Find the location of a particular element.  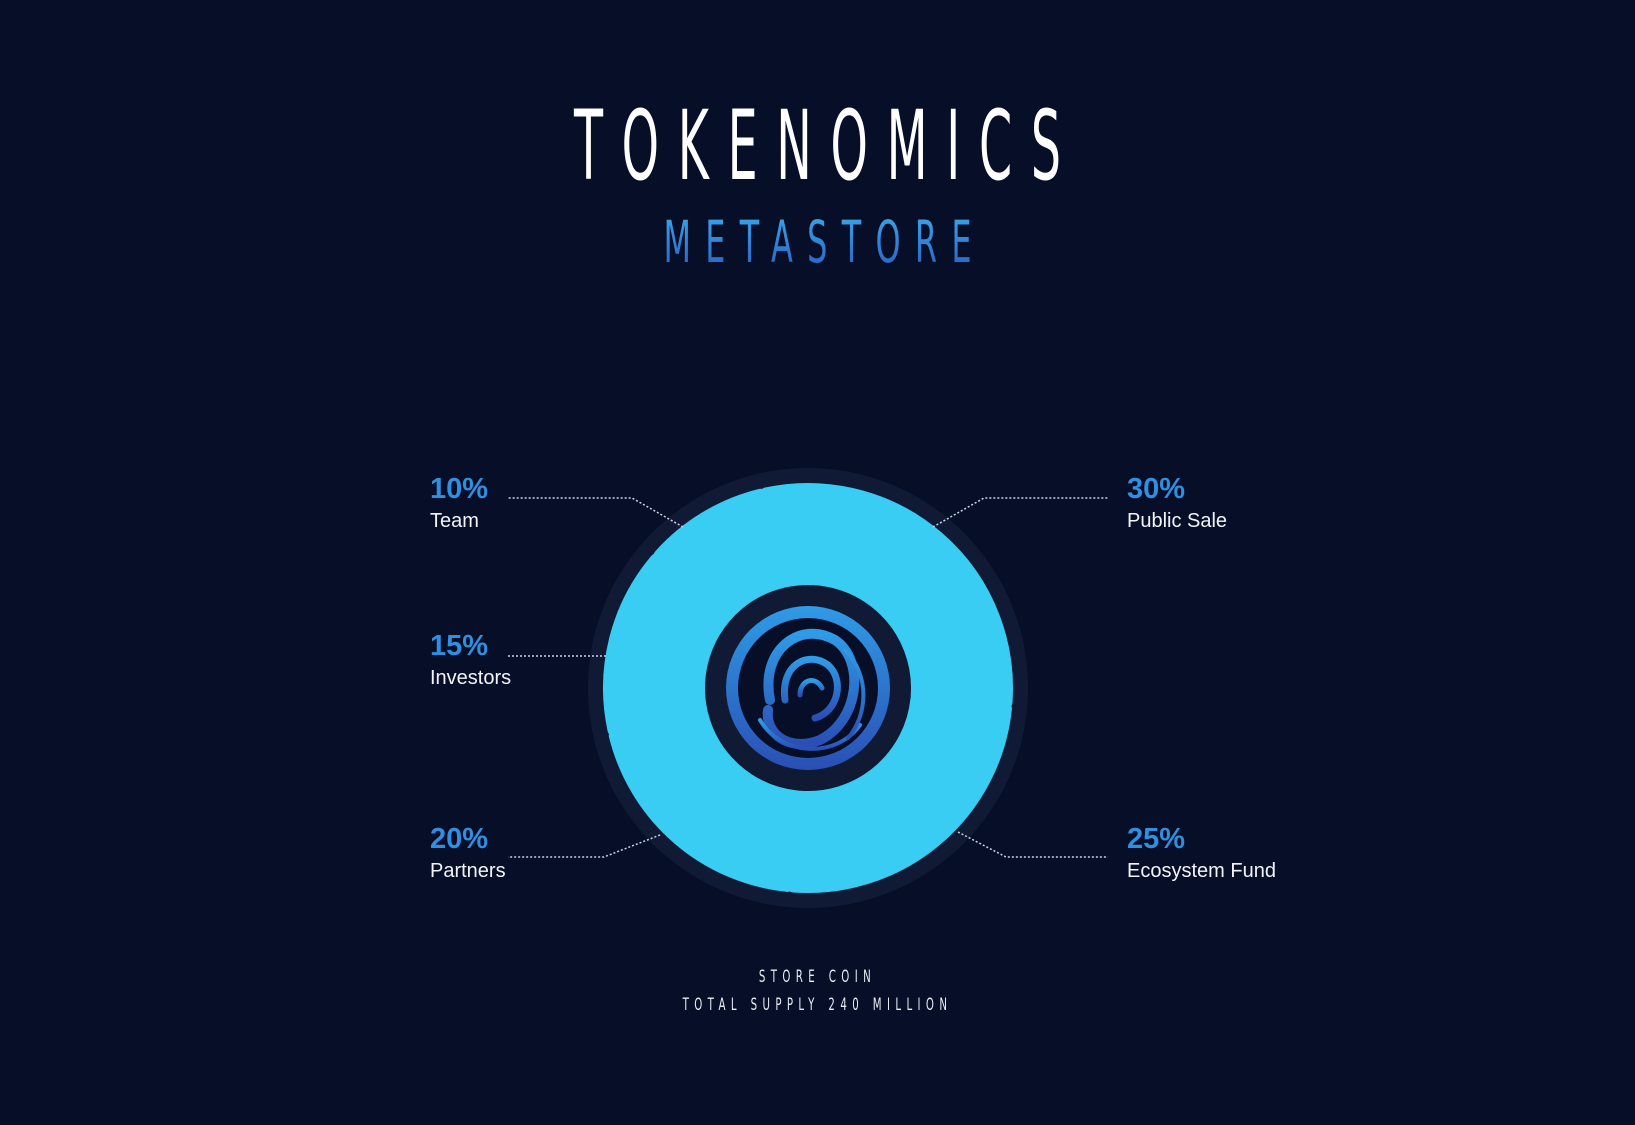

legend-percent: 10% is located at coordinates (459, 489).